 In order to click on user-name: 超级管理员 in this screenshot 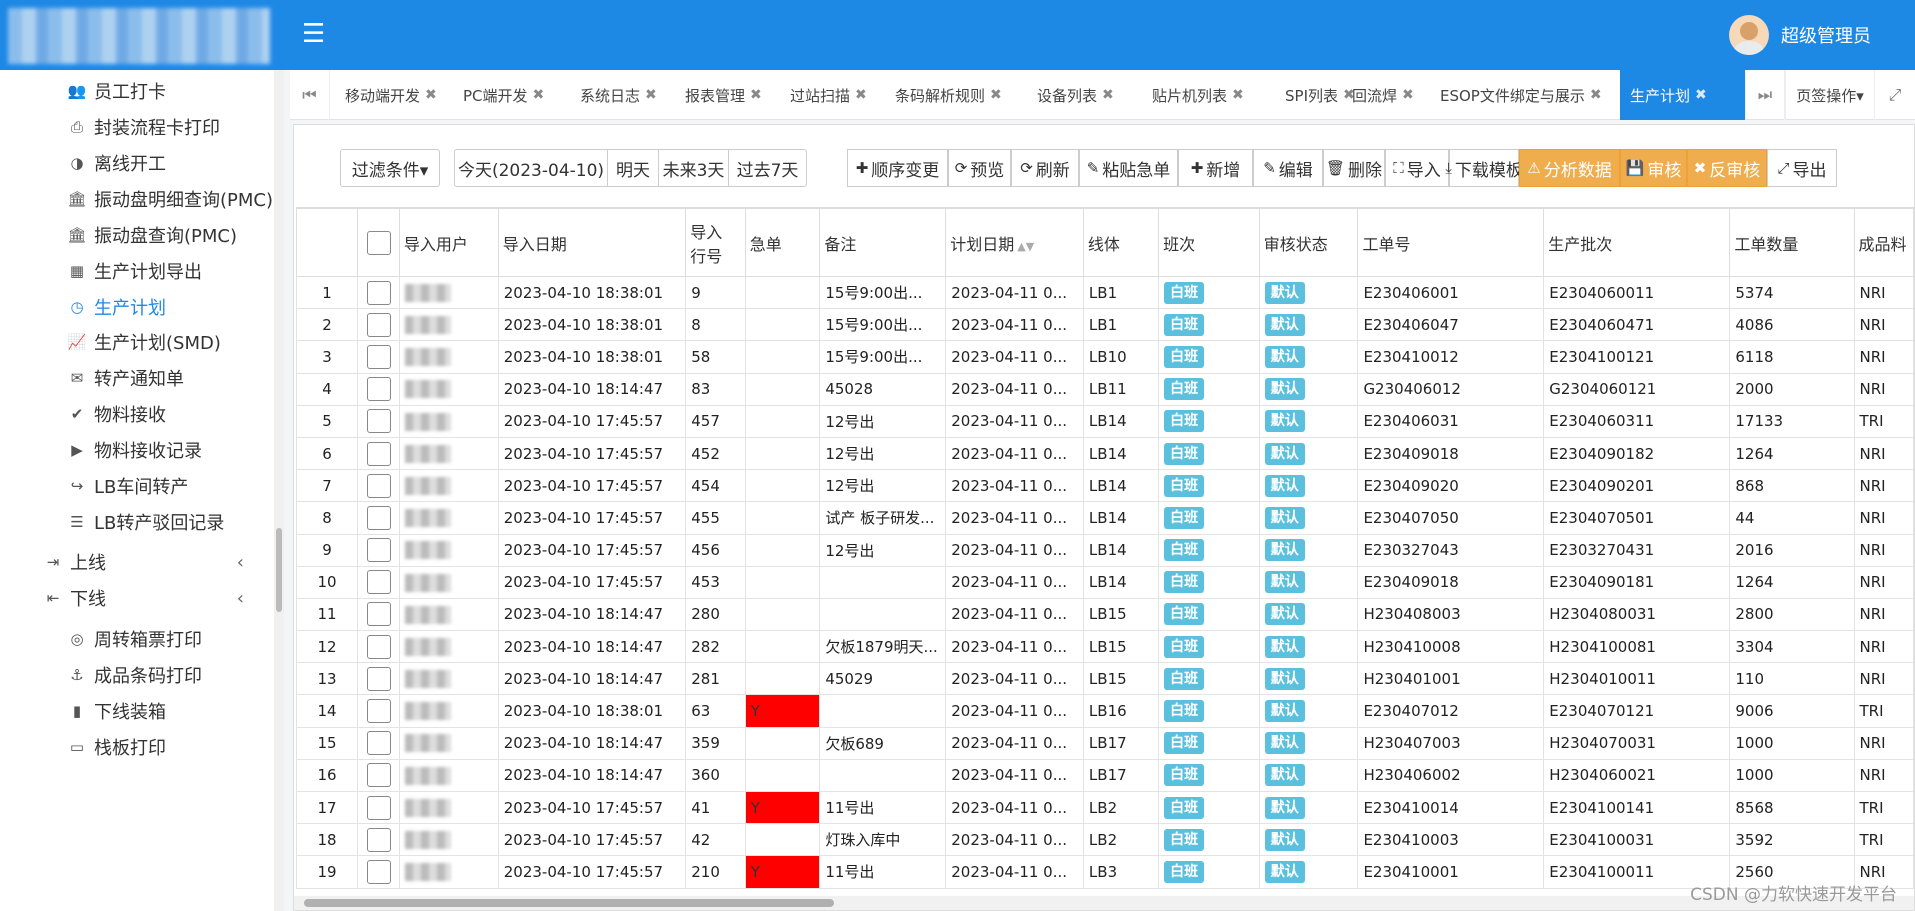, I will do `click(1826, 35)`.